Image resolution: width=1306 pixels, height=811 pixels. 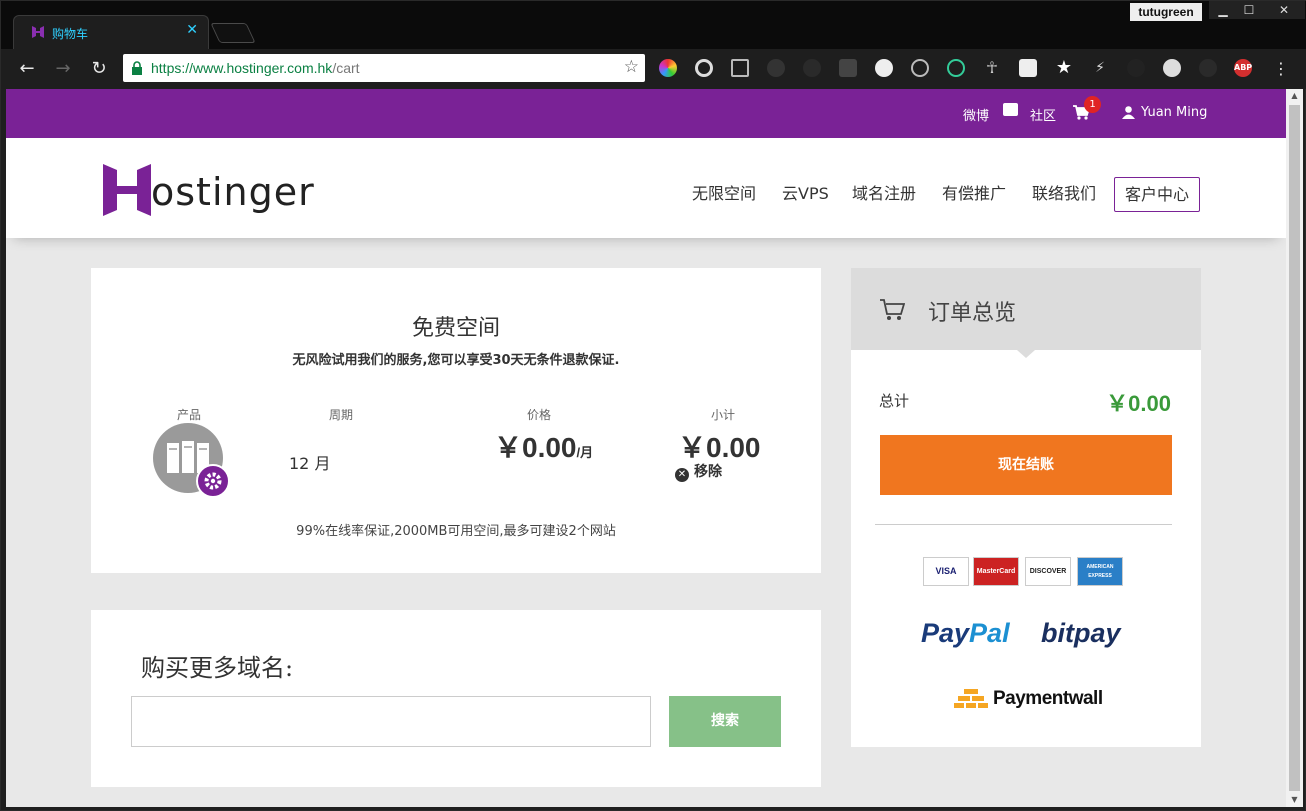 I want to click on paymentwall-logo: Paymentwall, so click(x=1048, y=698).